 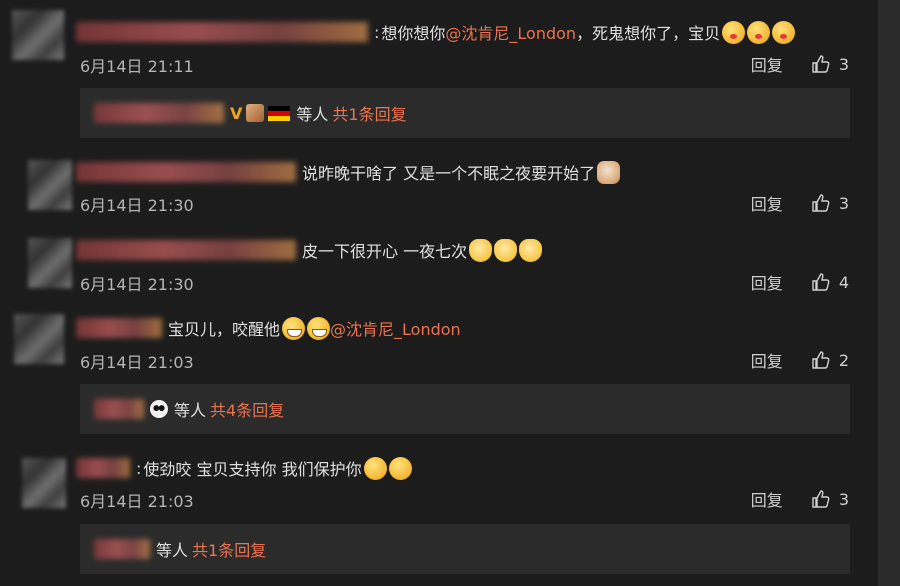 I want to click on comment-item: 皮一下很开心 一夜七次 6月14日 21:30 回复 4, so click(x=437, y=270).